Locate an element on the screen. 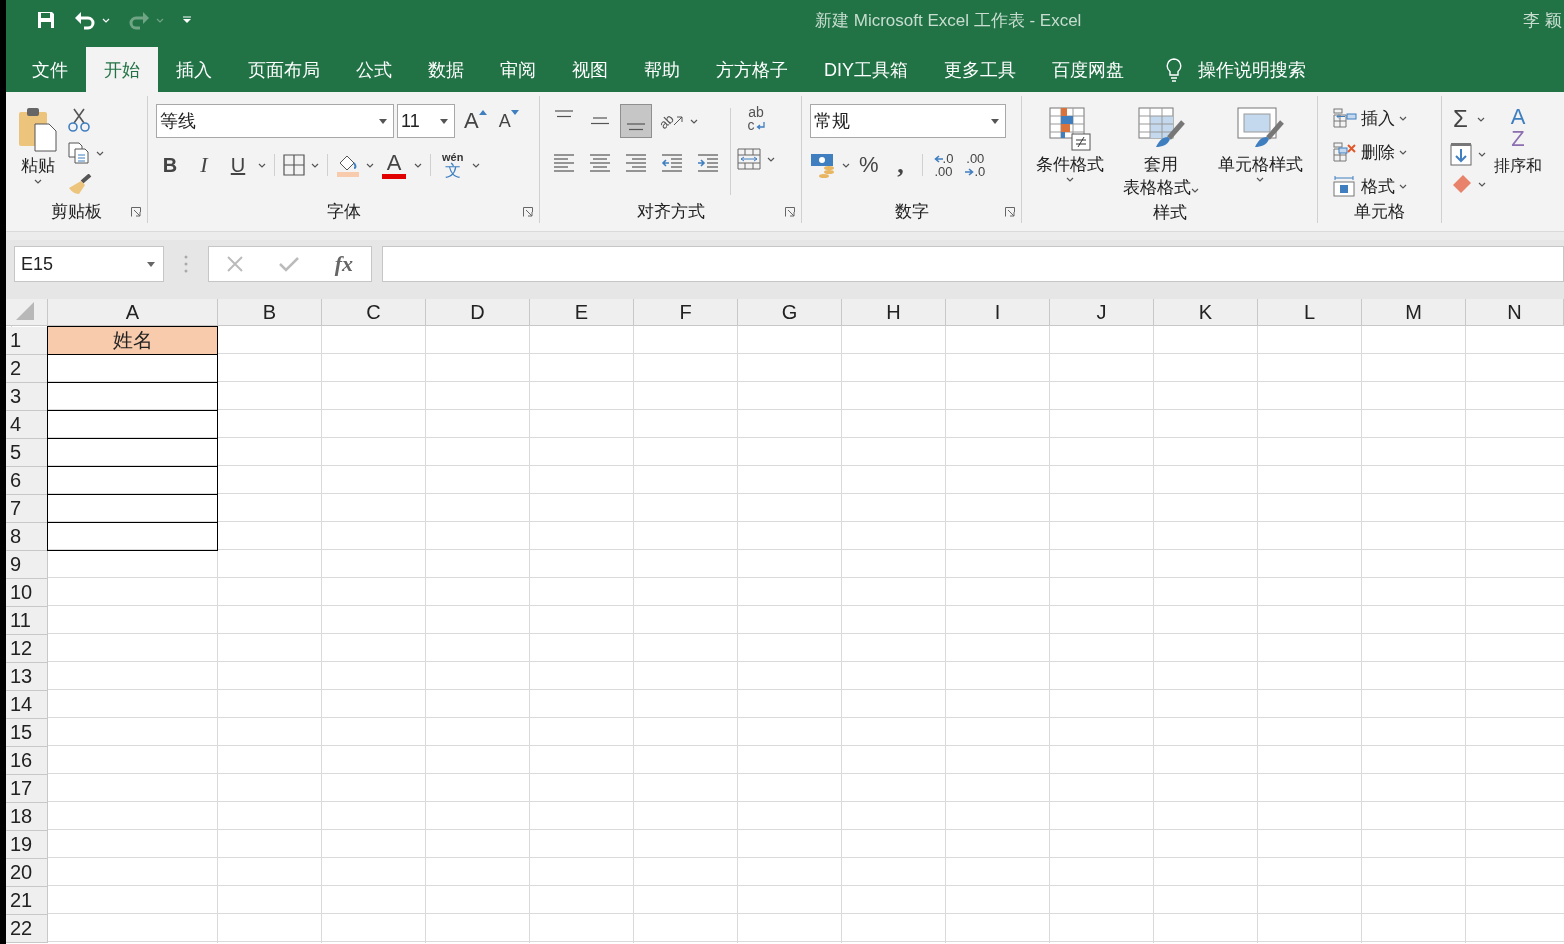  italic-button: I is located at coordinates (204, 165).